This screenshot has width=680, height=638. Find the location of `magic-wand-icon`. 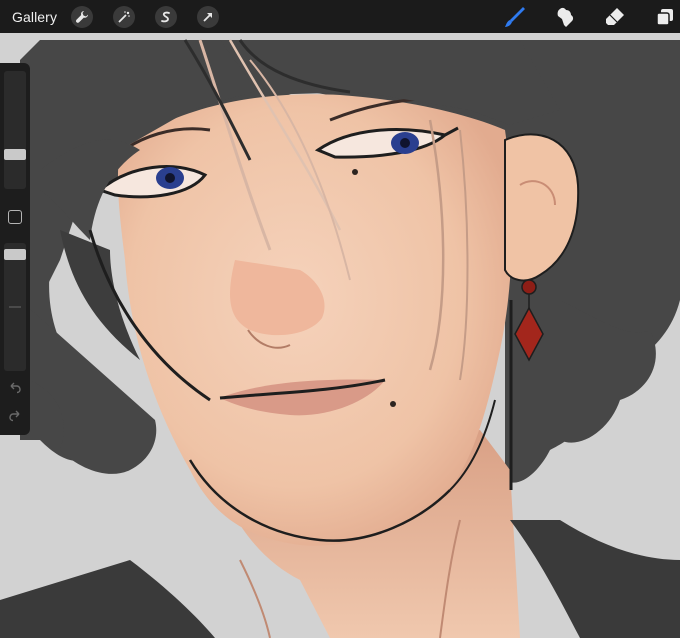

magic-wand-icon is located at coordinates (124, 16).